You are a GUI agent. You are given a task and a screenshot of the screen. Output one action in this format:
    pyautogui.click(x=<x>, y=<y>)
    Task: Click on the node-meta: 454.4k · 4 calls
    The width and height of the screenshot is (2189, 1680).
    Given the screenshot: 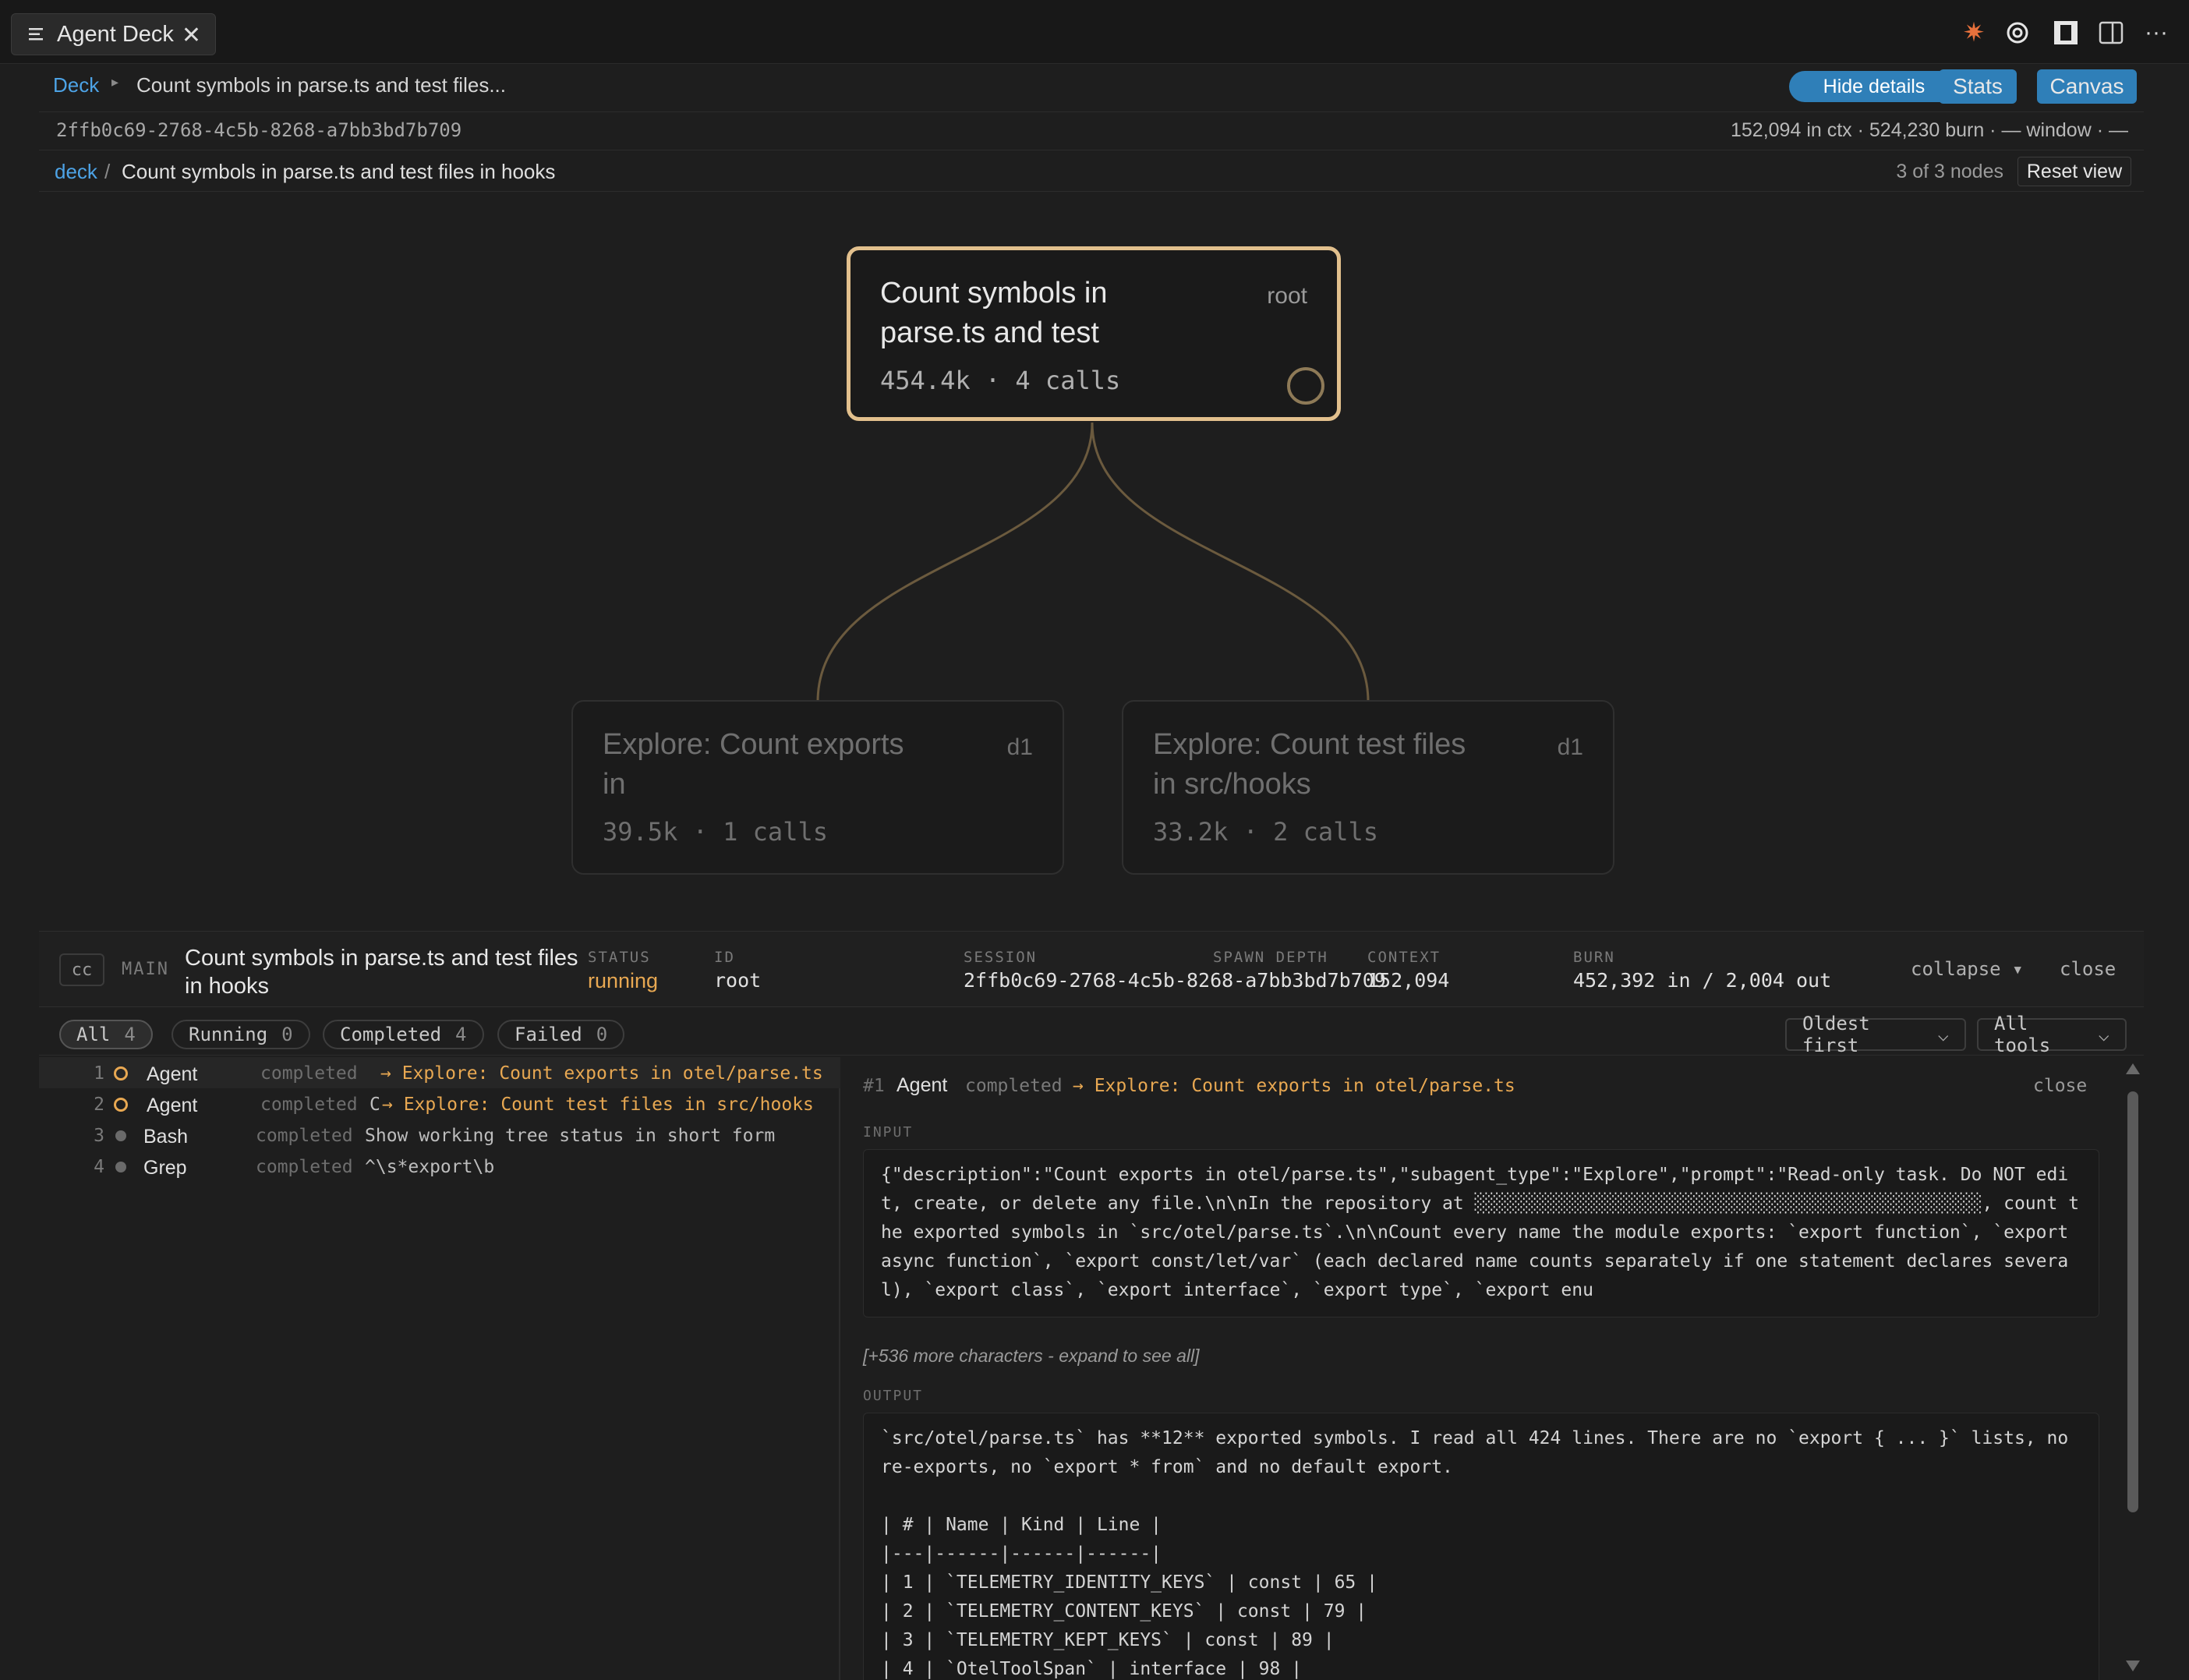 What is the action you would take?
    pyautogui.click(x=1000, y=381)
    